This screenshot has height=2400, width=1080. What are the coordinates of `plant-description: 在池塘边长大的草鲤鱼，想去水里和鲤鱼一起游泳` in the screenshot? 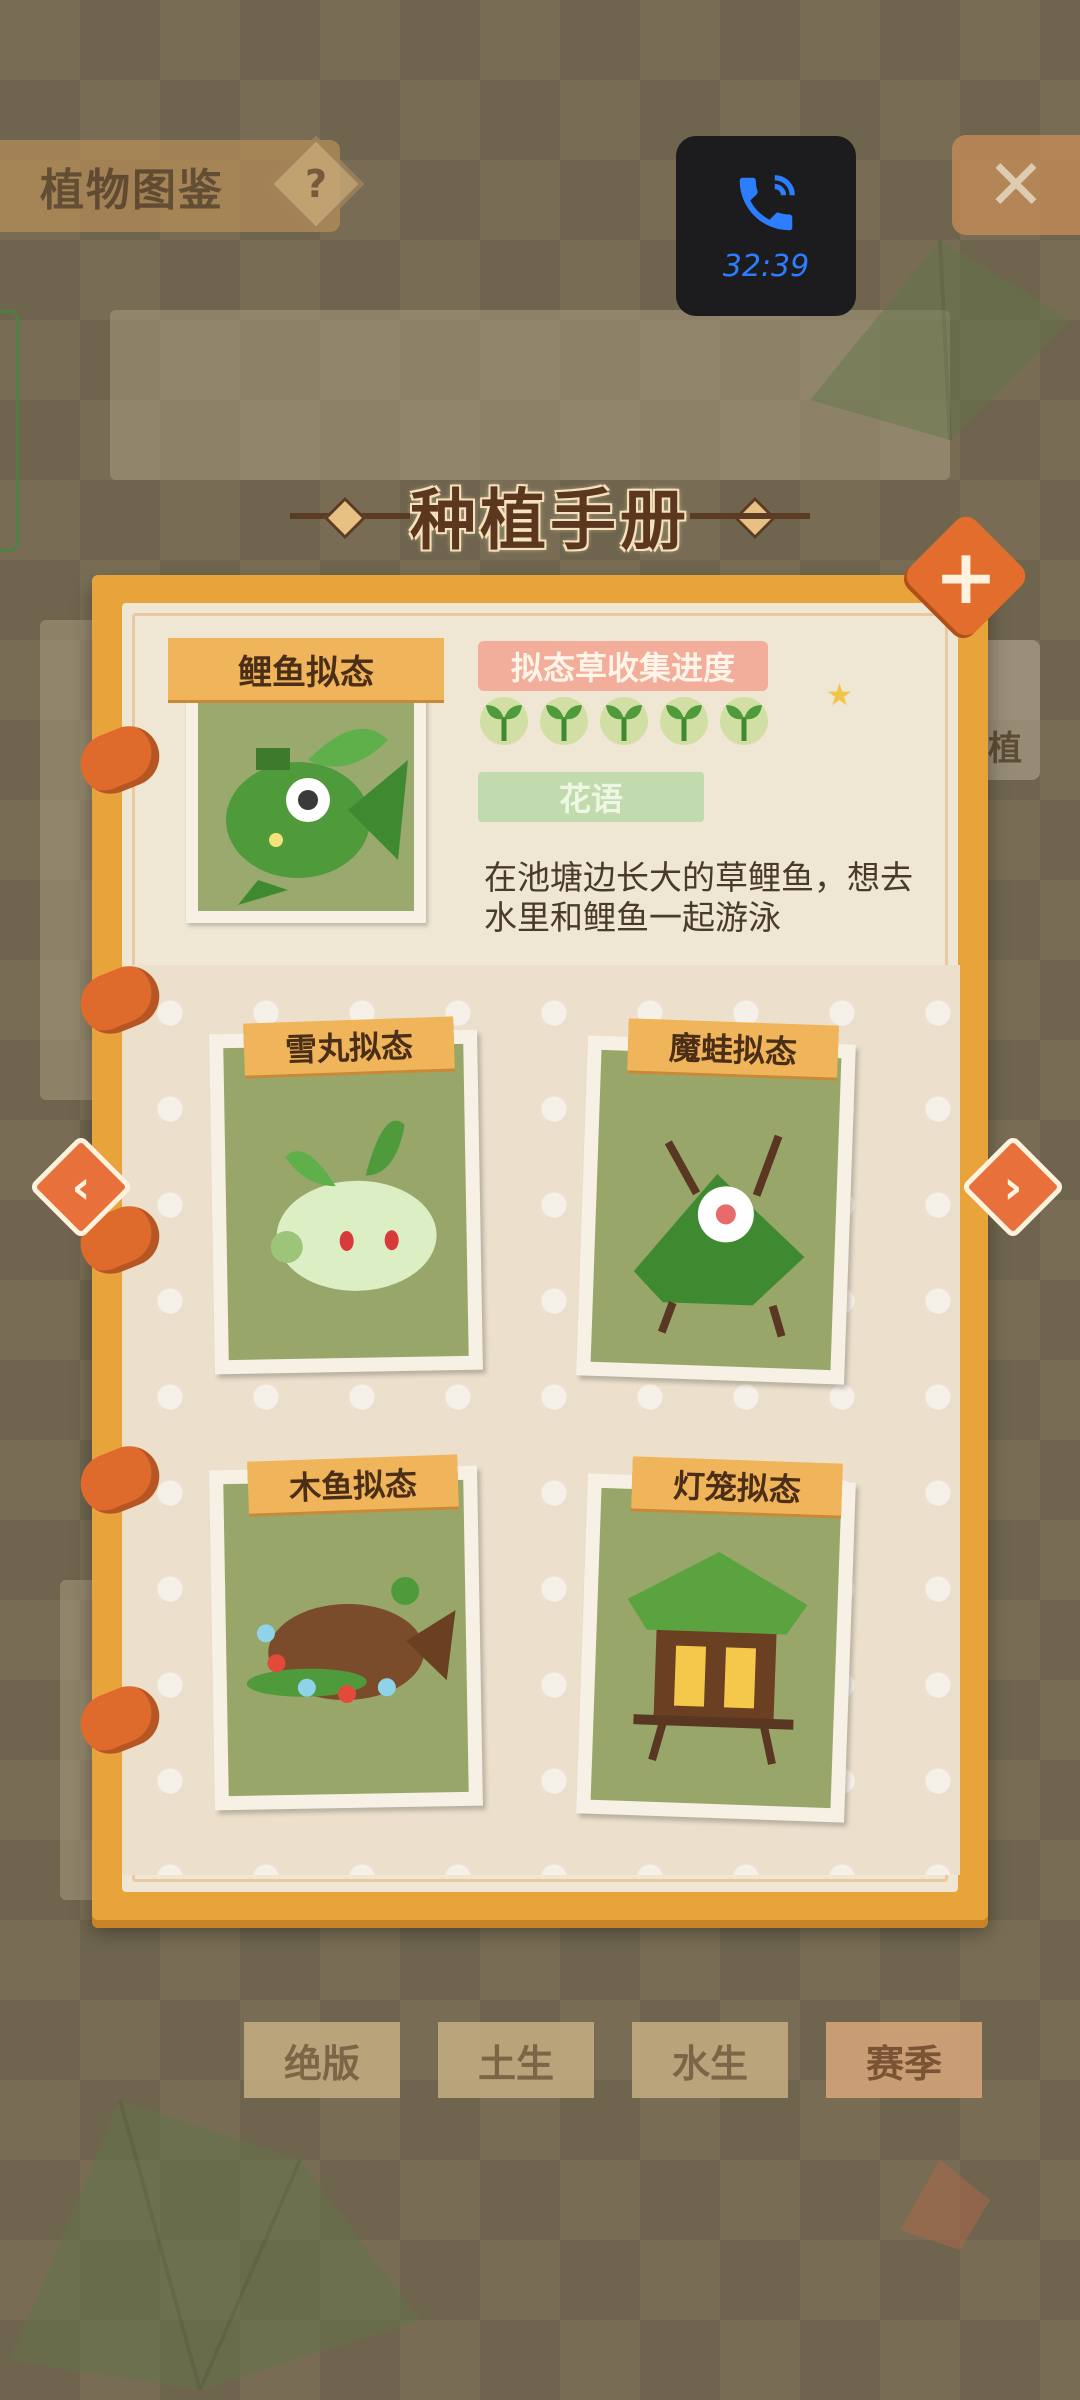 It's located at (698, 897).